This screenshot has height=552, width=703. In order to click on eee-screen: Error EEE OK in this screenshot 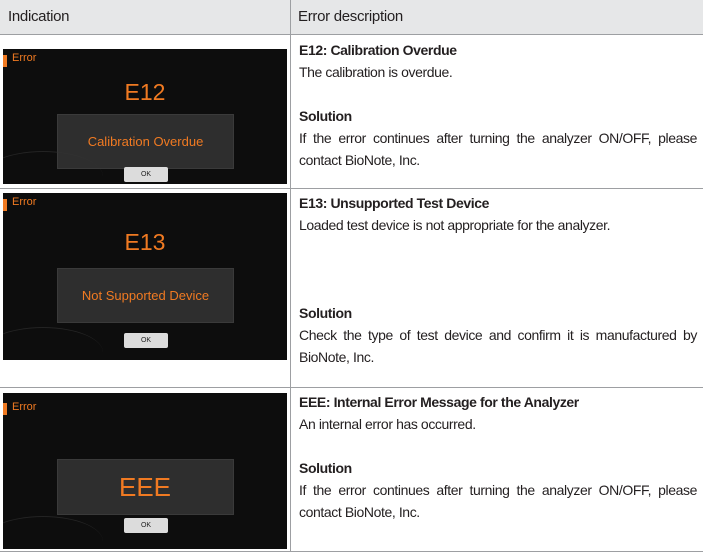, I will do `click(145, 471)`.